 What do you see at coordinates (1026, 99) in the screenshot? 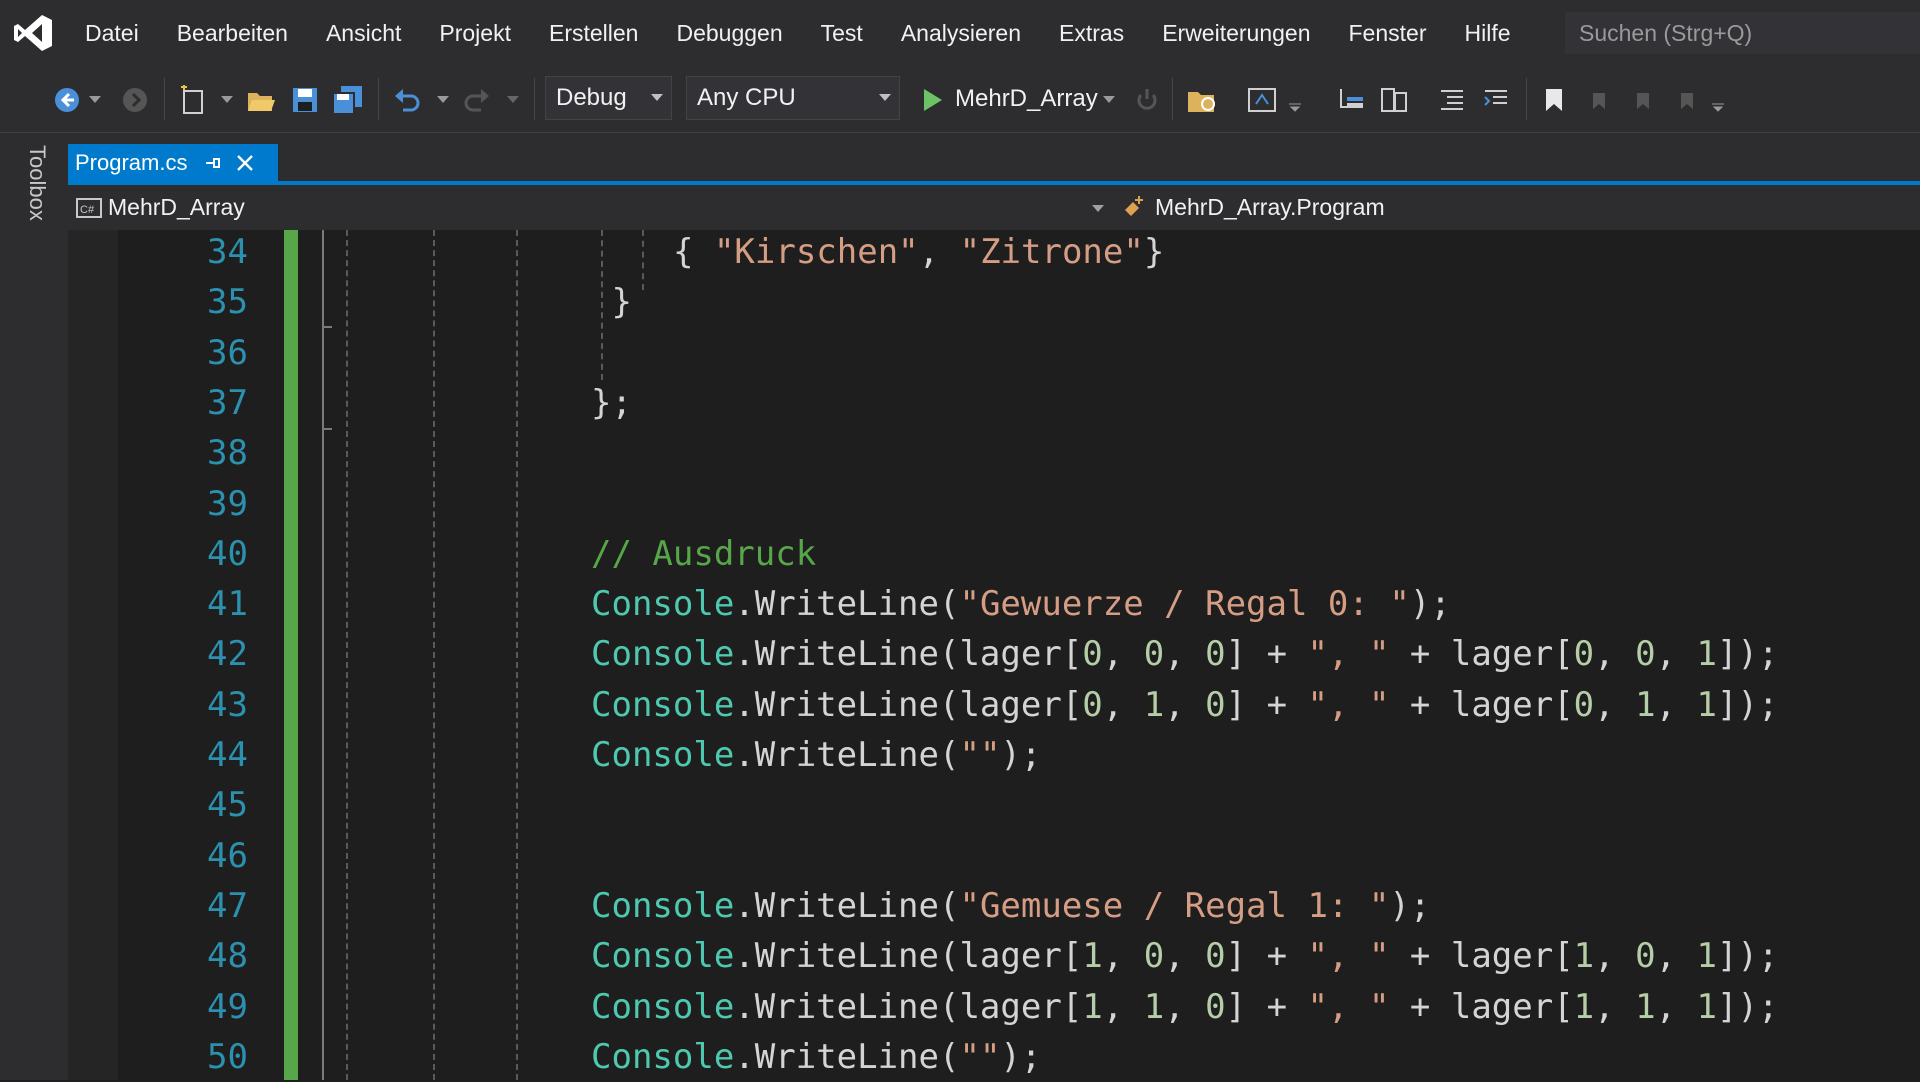
I see `start-target-label: MehrD_Array` at bounding box center [1026, 99].